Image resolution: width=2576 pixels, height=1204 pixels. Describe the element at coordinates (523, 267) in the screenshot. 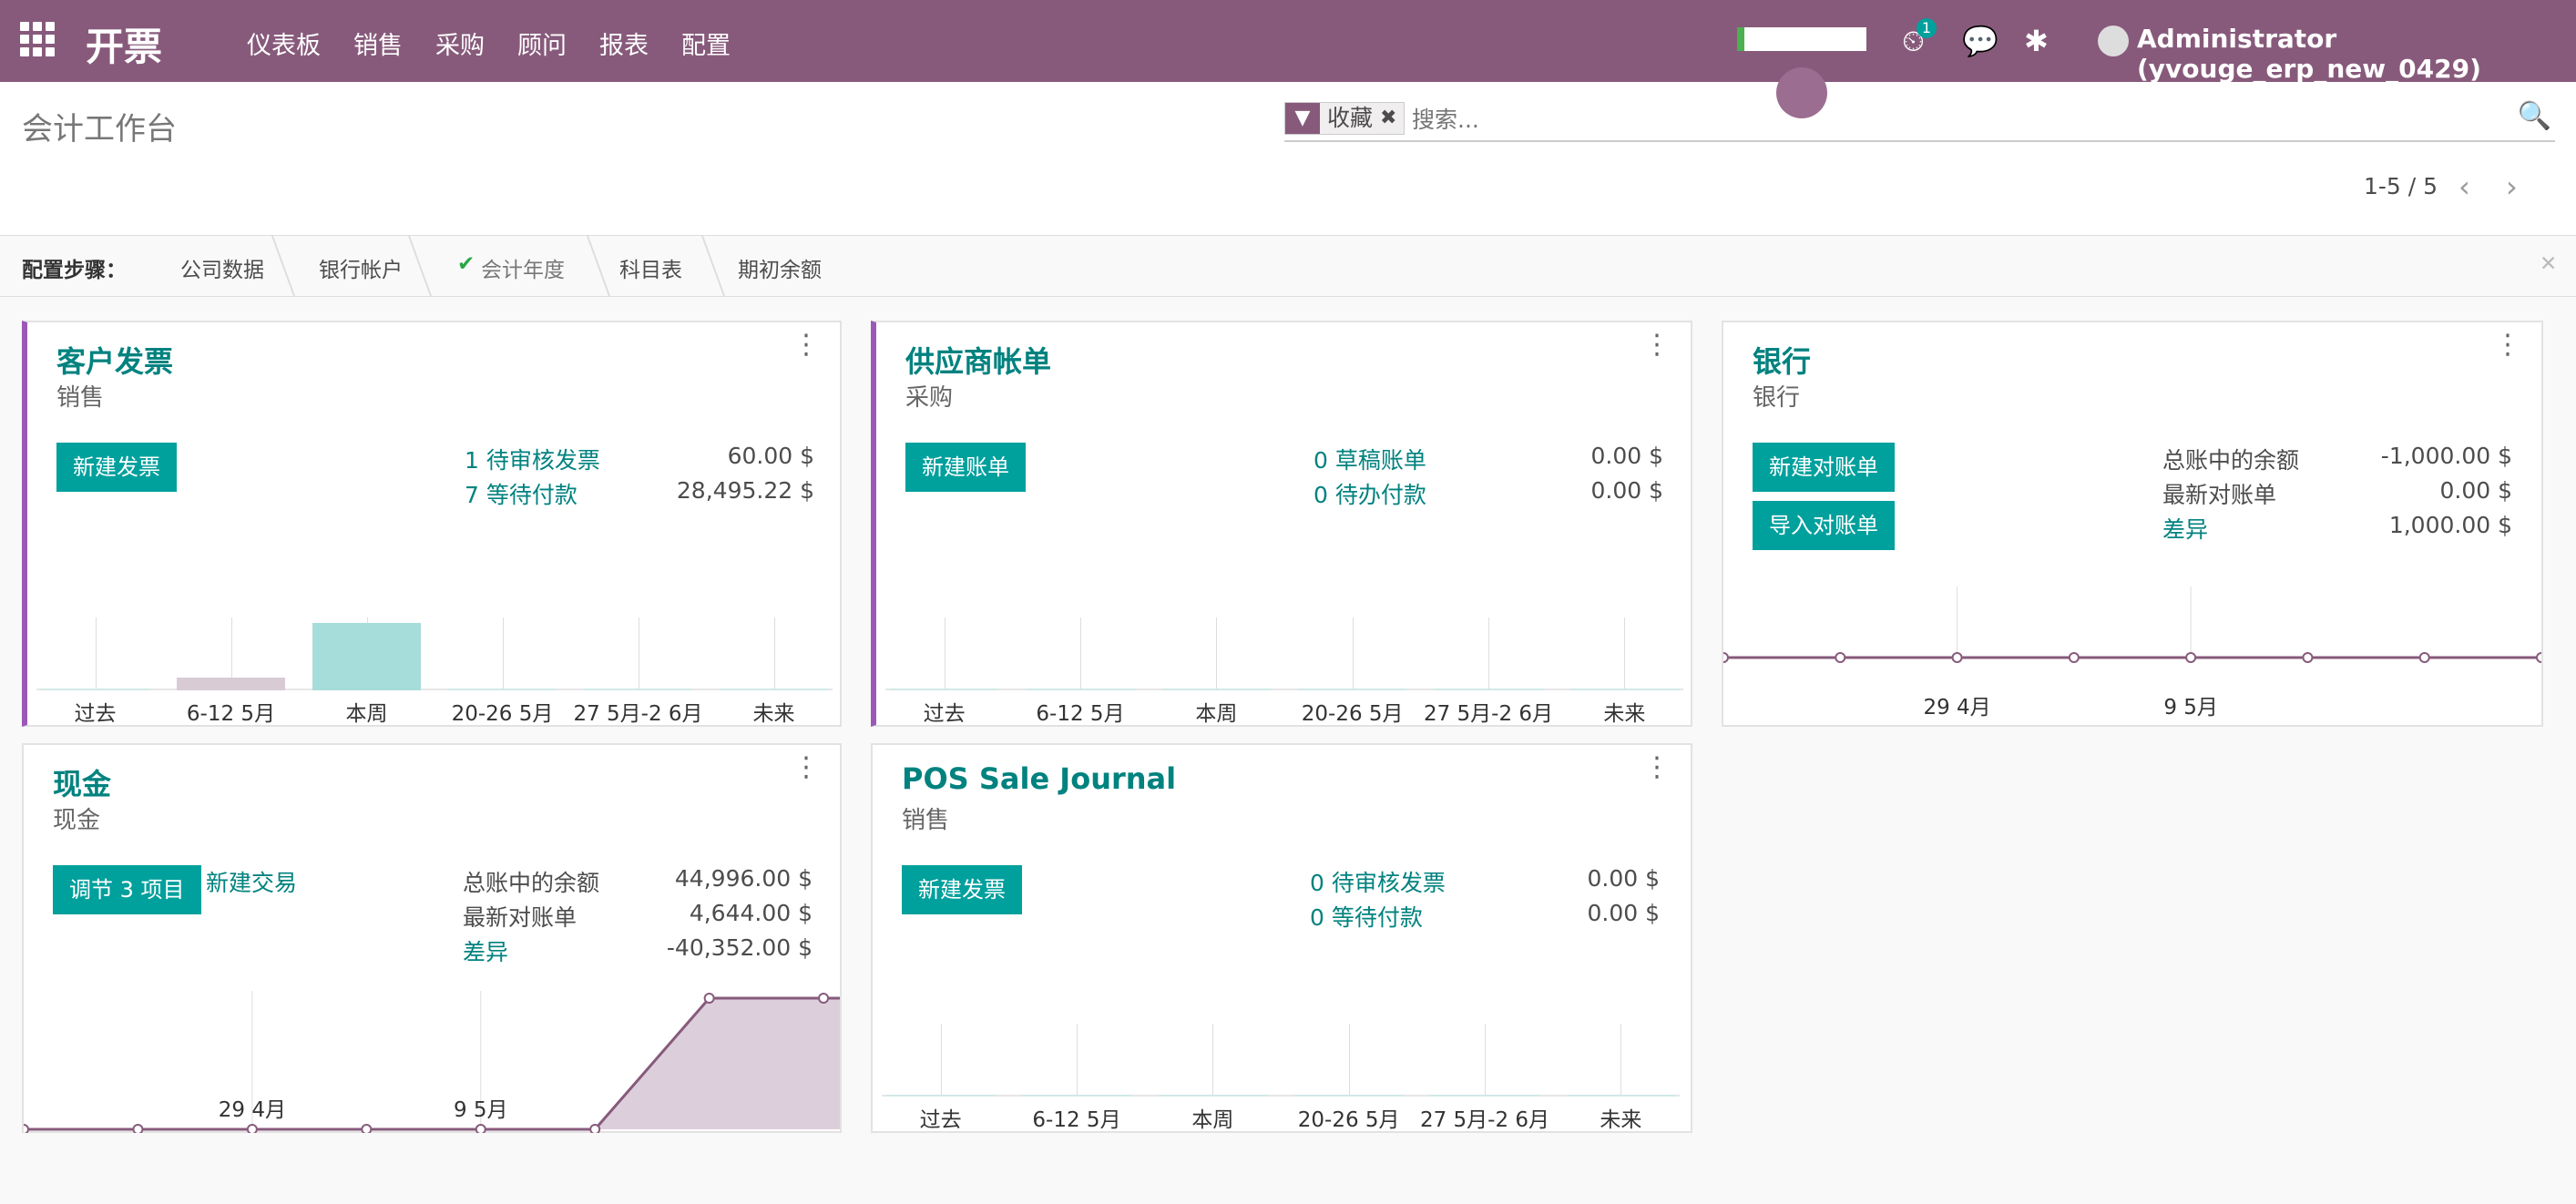

I see `step-fiscal-year: 会计年度` at that location.